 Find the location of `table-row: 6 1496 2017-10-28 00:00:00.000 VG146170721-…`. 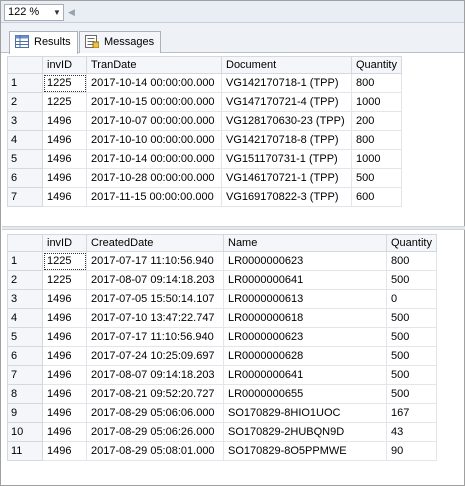

table-row: 6 1496 2017-10-28 00:00:00.000 VG146170721-… is located at coordinates (204, 178).